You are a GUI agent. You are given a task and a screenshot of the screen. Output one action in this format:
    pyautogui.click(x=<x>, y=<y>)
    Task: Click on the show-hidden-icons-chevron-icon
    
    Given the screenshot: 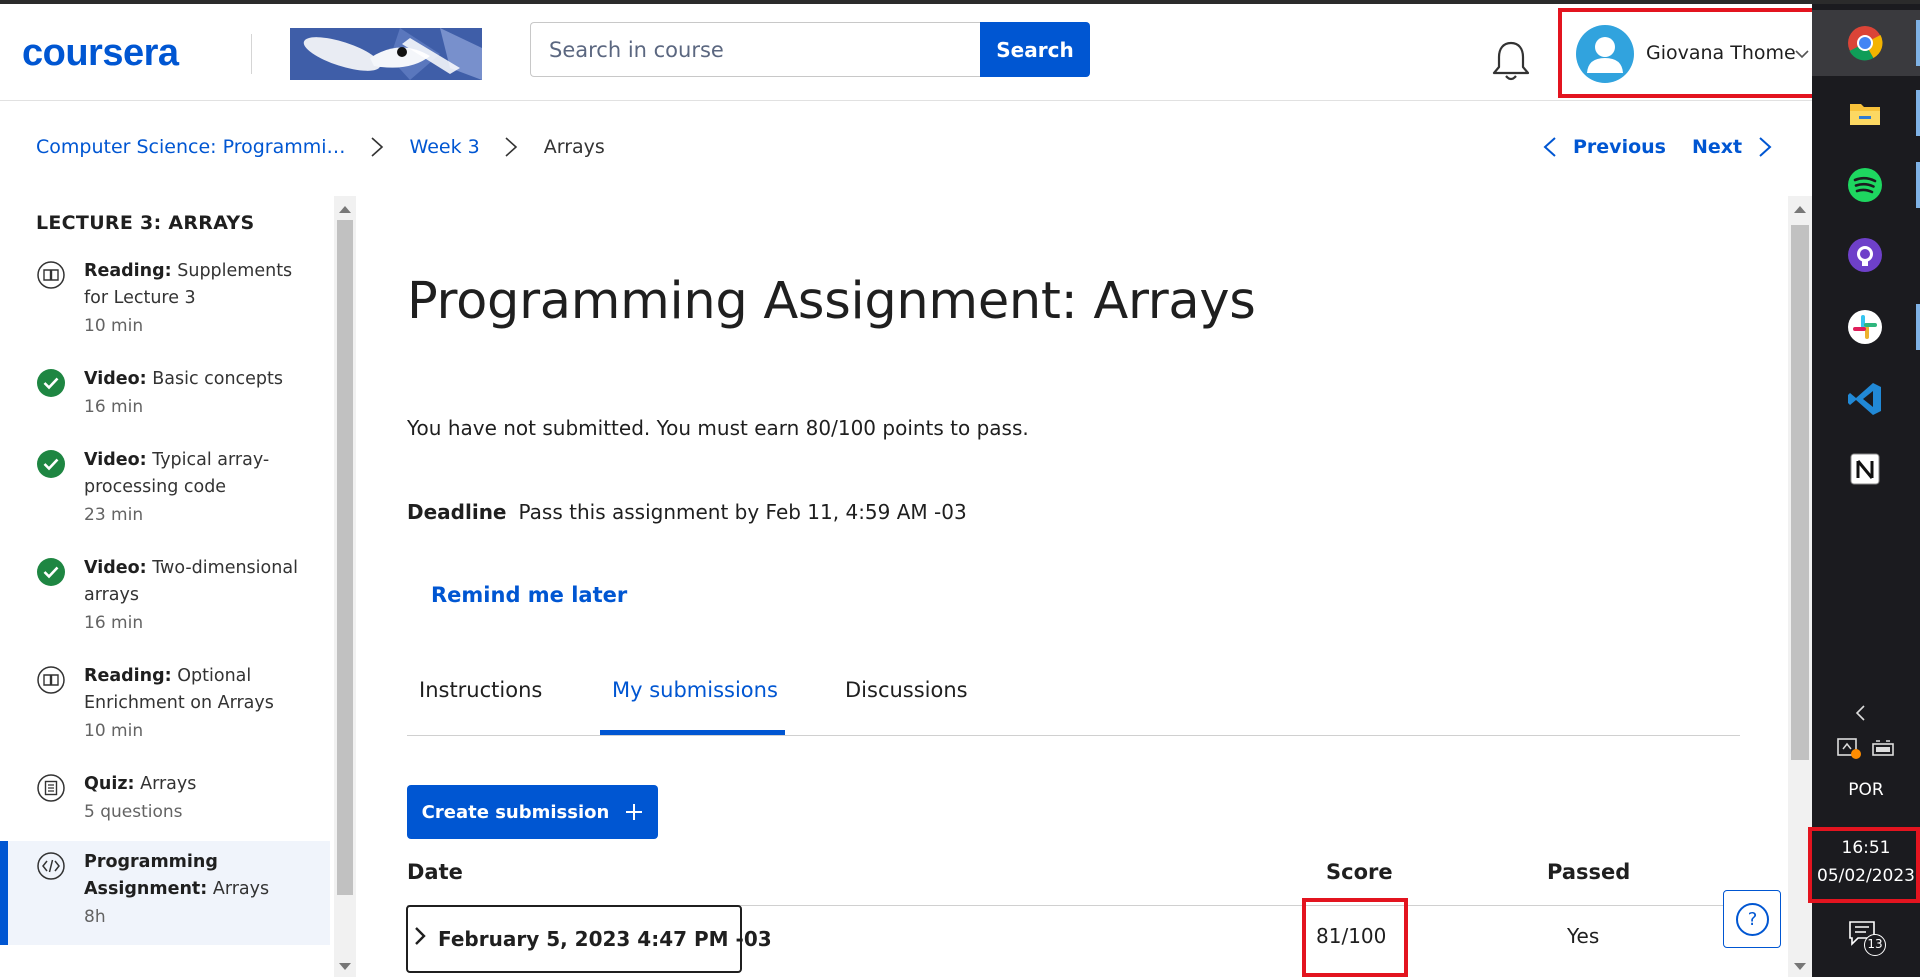 What is the action you would take?
    pyautogui.click(x=1860, y=713)
    